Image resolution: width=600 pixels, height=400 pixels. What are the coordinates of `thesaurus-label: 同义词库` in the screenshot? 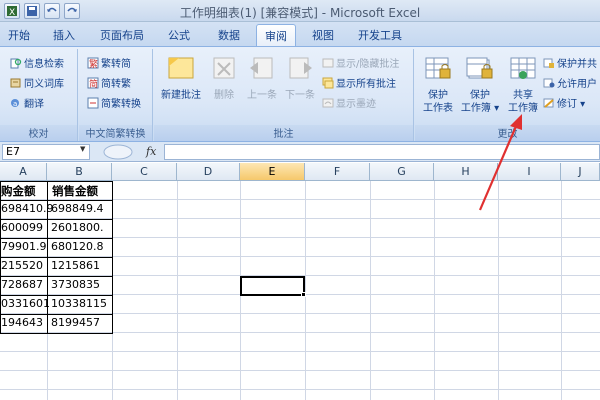 It's located at (44, 84).